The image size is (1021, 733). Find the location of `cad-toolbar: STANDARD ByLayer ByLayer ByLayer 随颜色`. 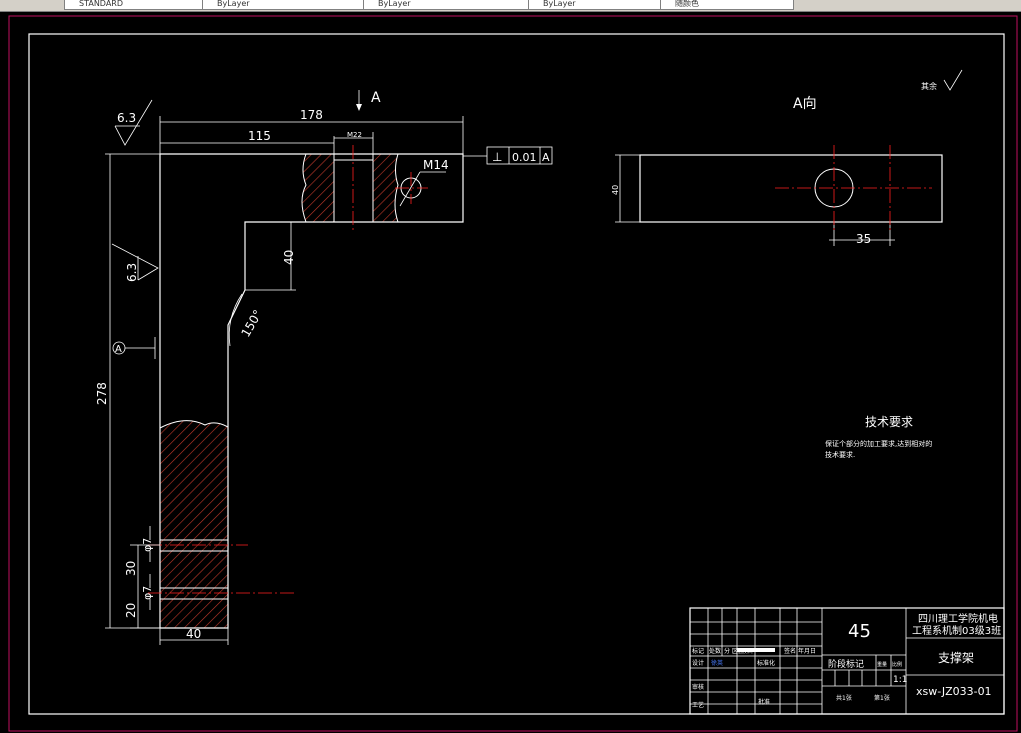

cad-toolbar: STANDARD ByLayer ByLayer ByLayer 随颜色 is located at coordinates (510, 6).